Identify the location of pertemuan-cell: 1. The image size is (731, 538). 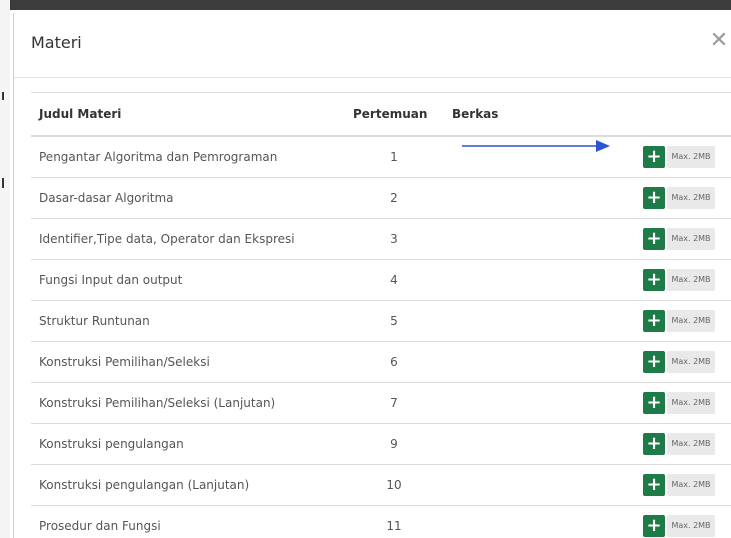
(394, 157).